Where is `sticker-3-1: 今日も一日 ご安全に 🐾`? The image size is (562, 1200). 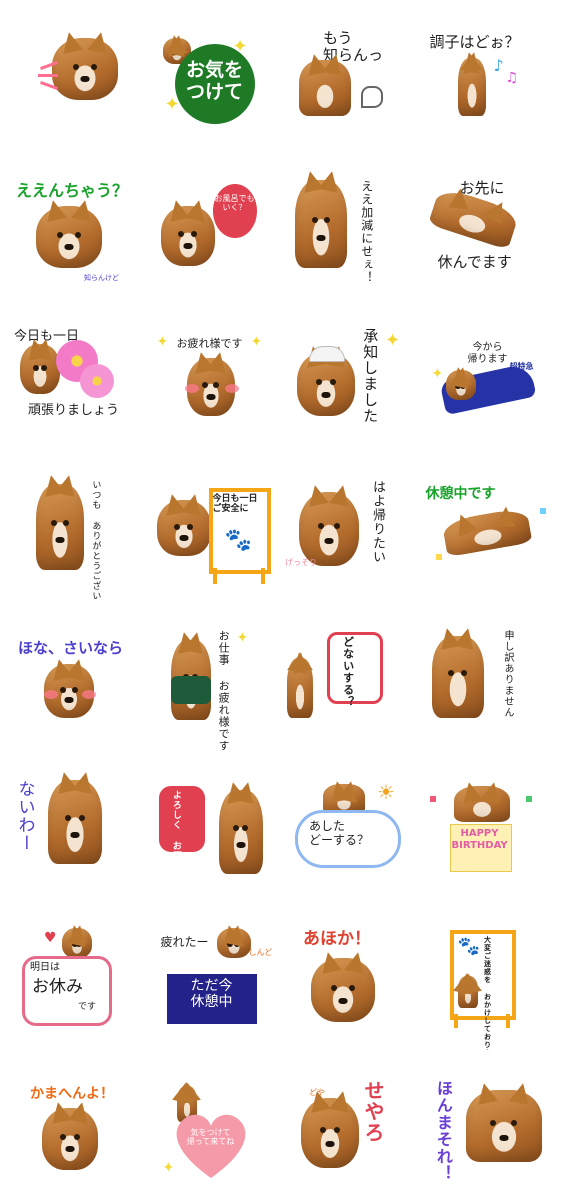
sticker-3-1: 今日も一日 ご安全に 🐾 is located at coordinates (211, 525).